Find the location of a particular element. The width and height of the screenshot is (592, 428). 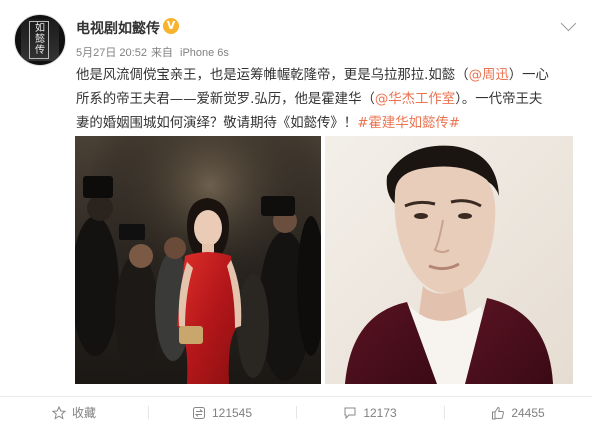

post-meta: 5月27日 20:52 来自 iPhone 6s is located at coordinates (154, 52).